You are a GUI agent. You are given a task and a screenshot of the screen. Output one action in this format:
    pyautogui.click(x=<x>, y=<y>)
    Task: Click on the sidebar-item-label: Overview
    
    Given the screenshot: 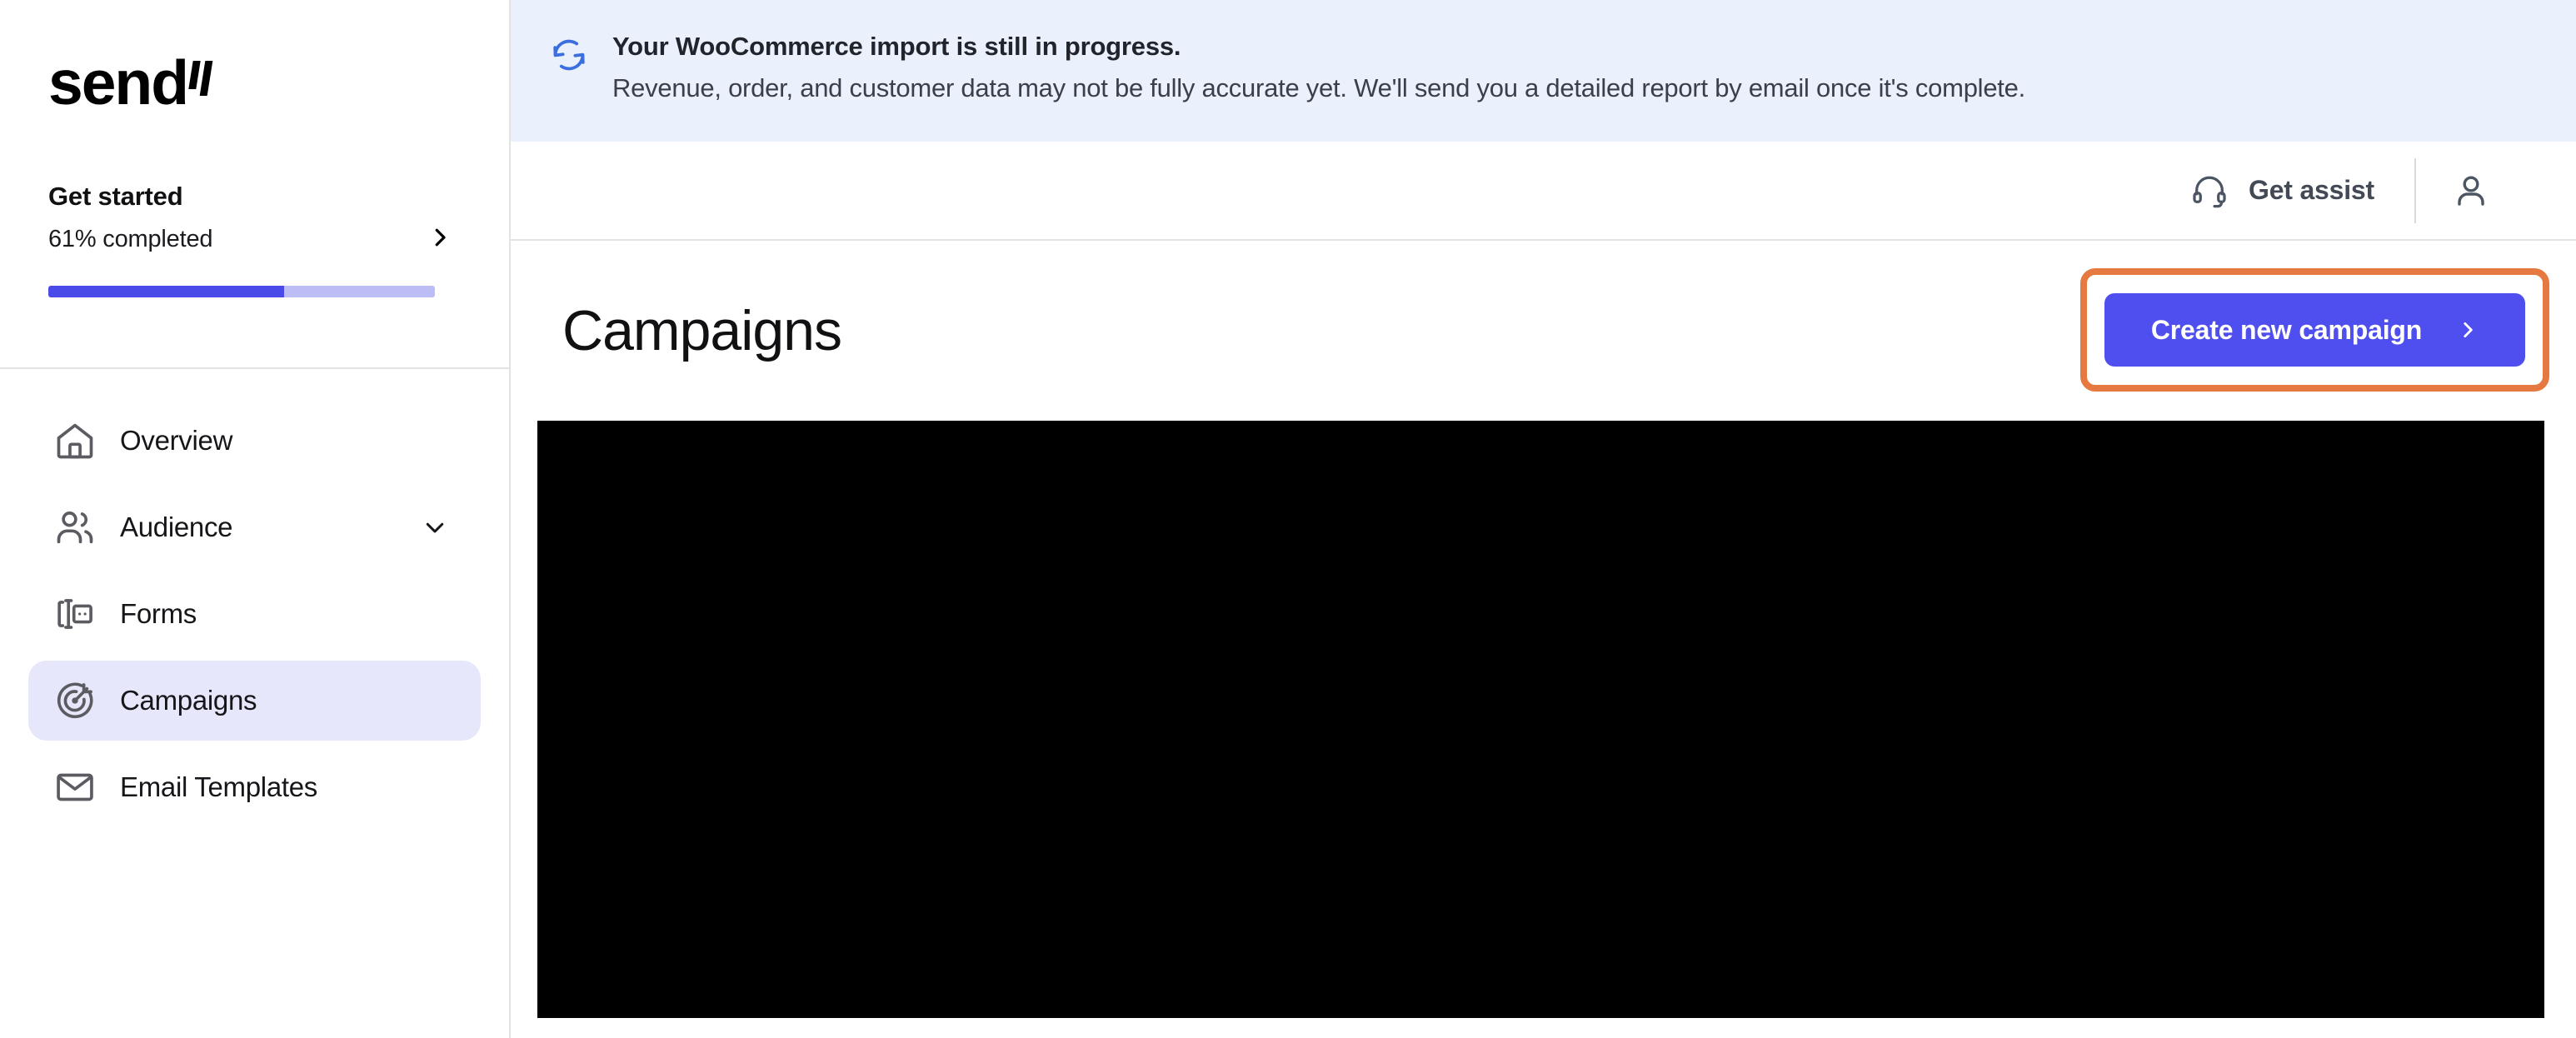 What is the action you would take?
    pyautogui.click(x=176, y=441)
    